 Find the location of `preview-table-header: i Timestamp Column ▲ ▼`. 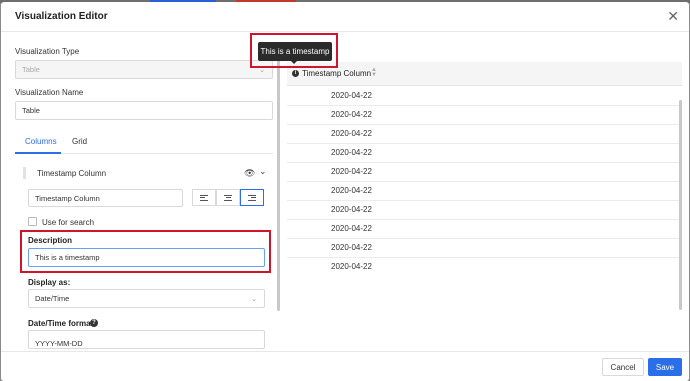

preview-table-header: i Timestamp Column ▲ ▼ is located at coordinates (484, 74).